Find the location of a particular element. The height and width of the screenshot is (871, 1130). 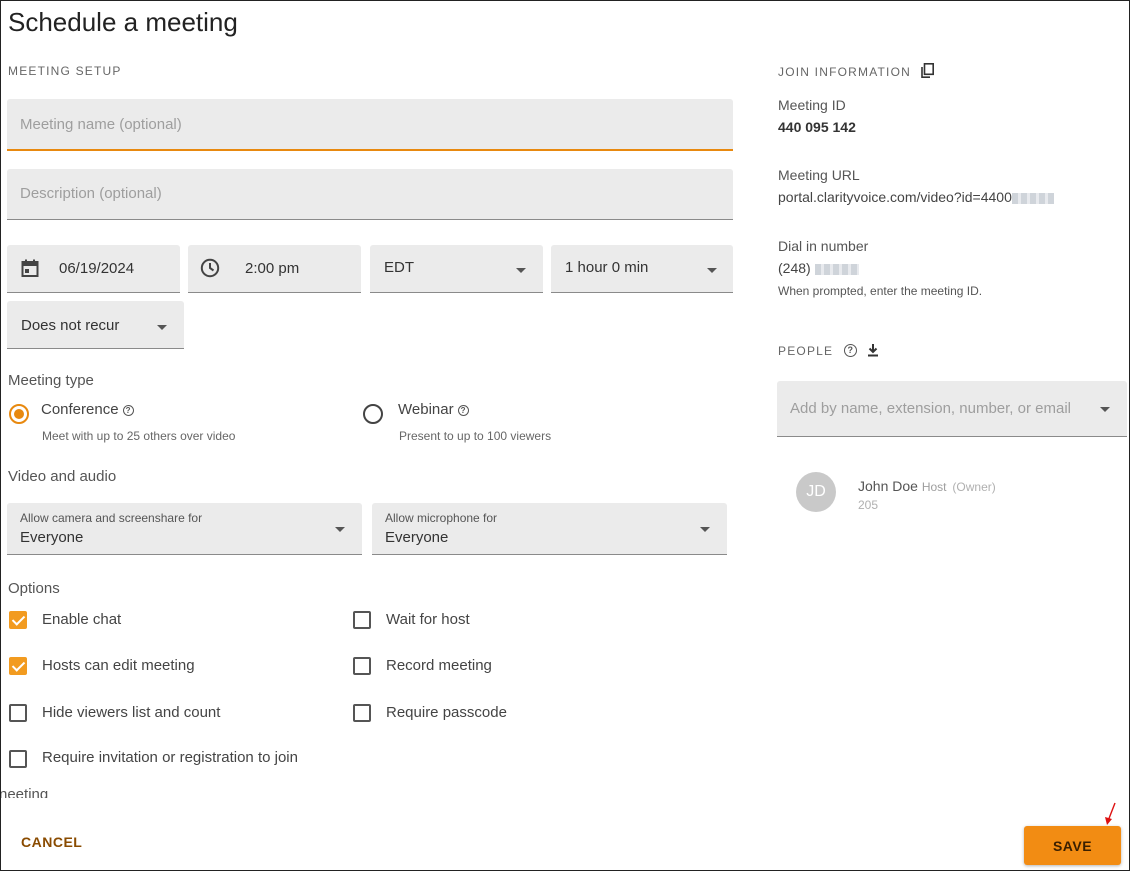

dial-in-prefix: (248) is located at coordinates (794, 268).